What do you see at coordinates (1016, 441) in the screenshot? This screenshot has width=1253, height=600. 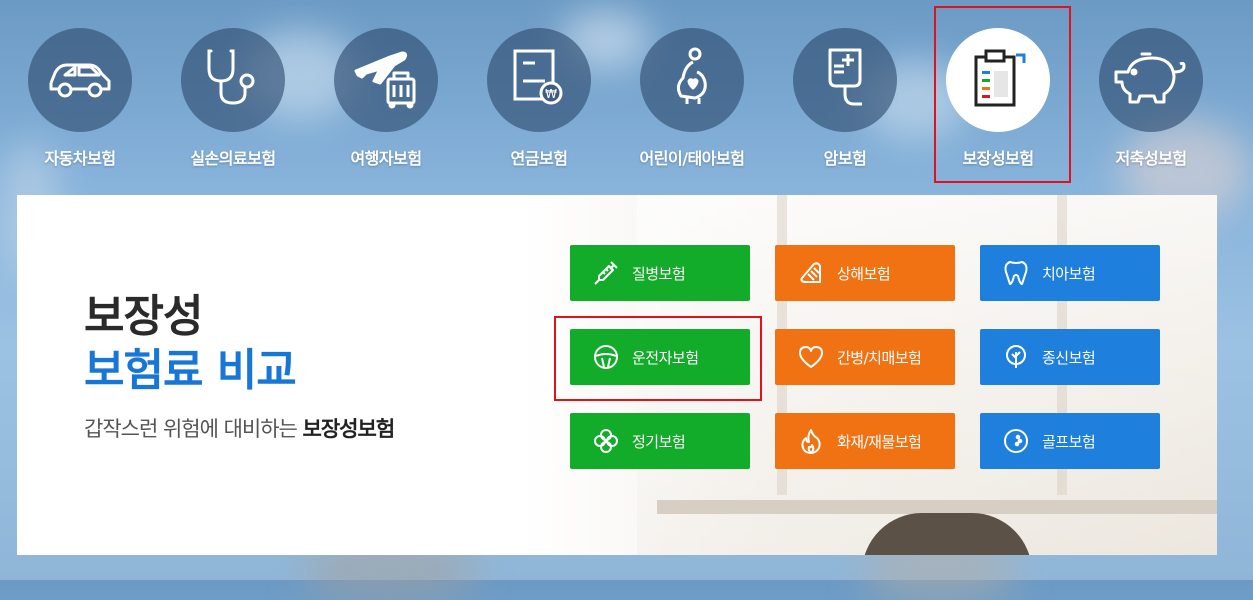 I see `golf-ball-icon` at bounding box center [1016, 441].